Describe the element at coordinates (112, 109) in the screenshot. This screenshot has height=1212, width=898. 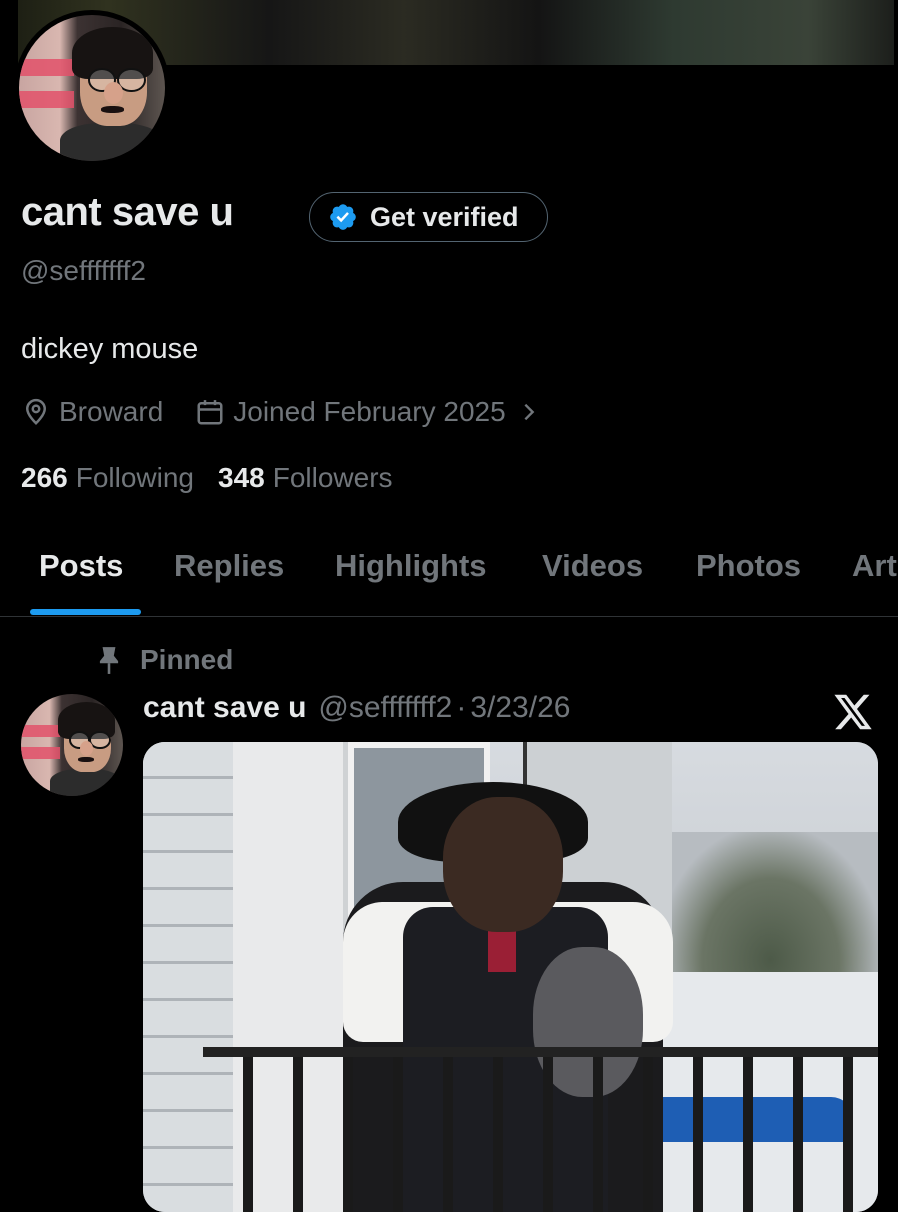
I see `avatar-mustache` at that location.